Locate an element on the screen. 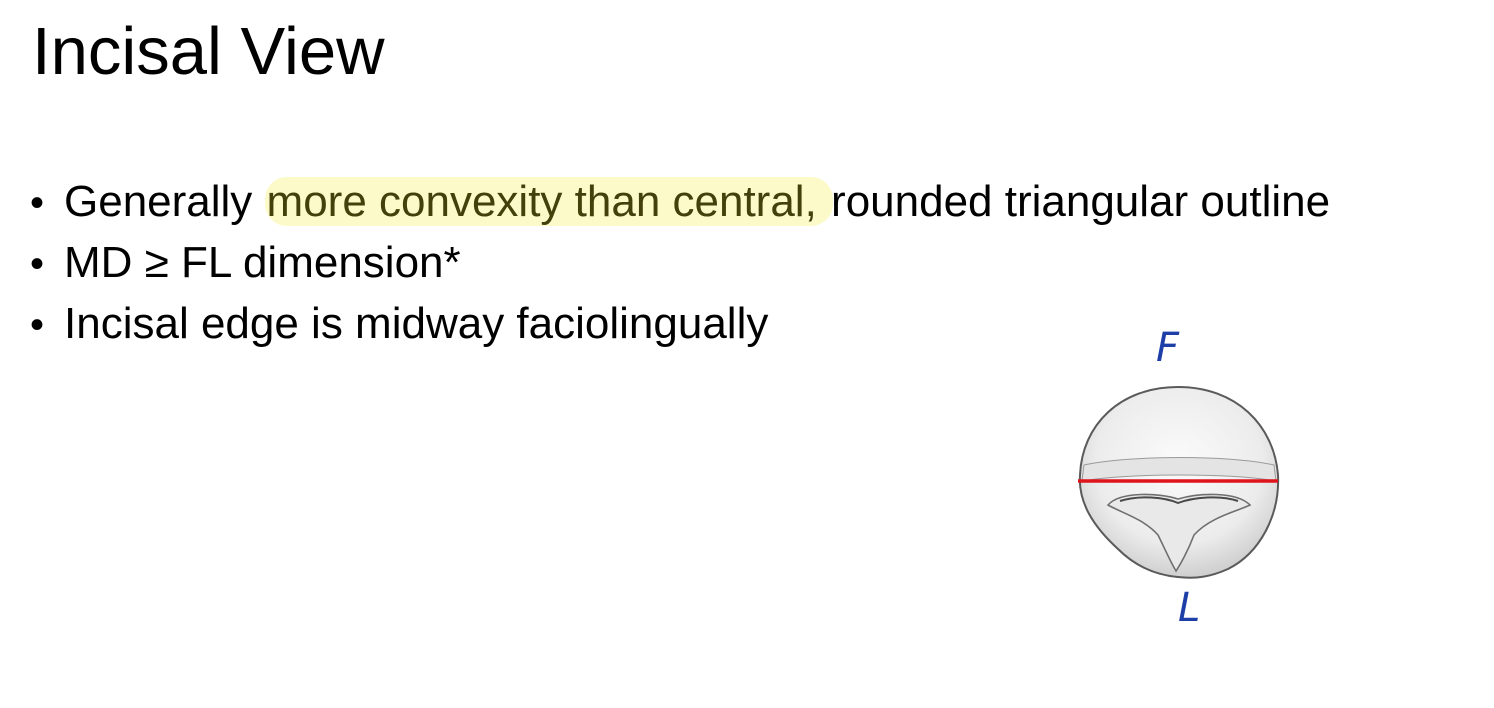 This screenshot has width=1494, height=708. tooth-drawing: F L is located at coordinates (1179, 478).